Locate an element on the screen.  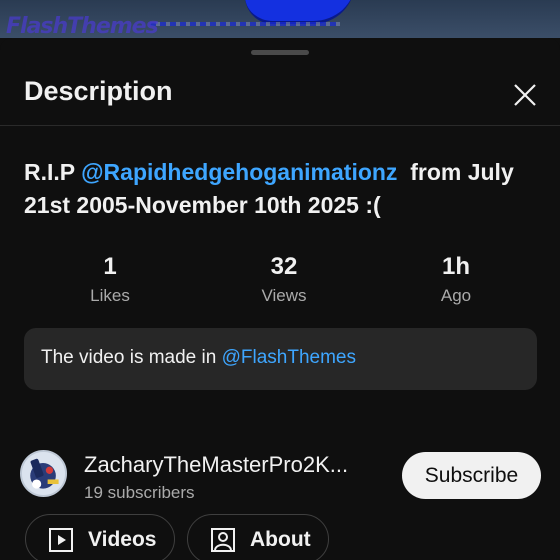
videos-button: Videos is located at coordinates (100, 537).